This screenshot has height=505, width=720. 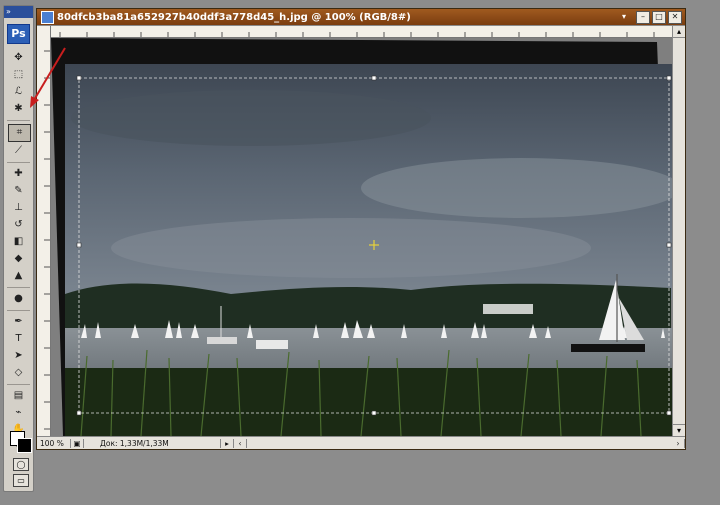 What do you see at coordinates (77, 443) in the screenshot?
I see `status-icon: ▣` at bounding box center [77, 443].